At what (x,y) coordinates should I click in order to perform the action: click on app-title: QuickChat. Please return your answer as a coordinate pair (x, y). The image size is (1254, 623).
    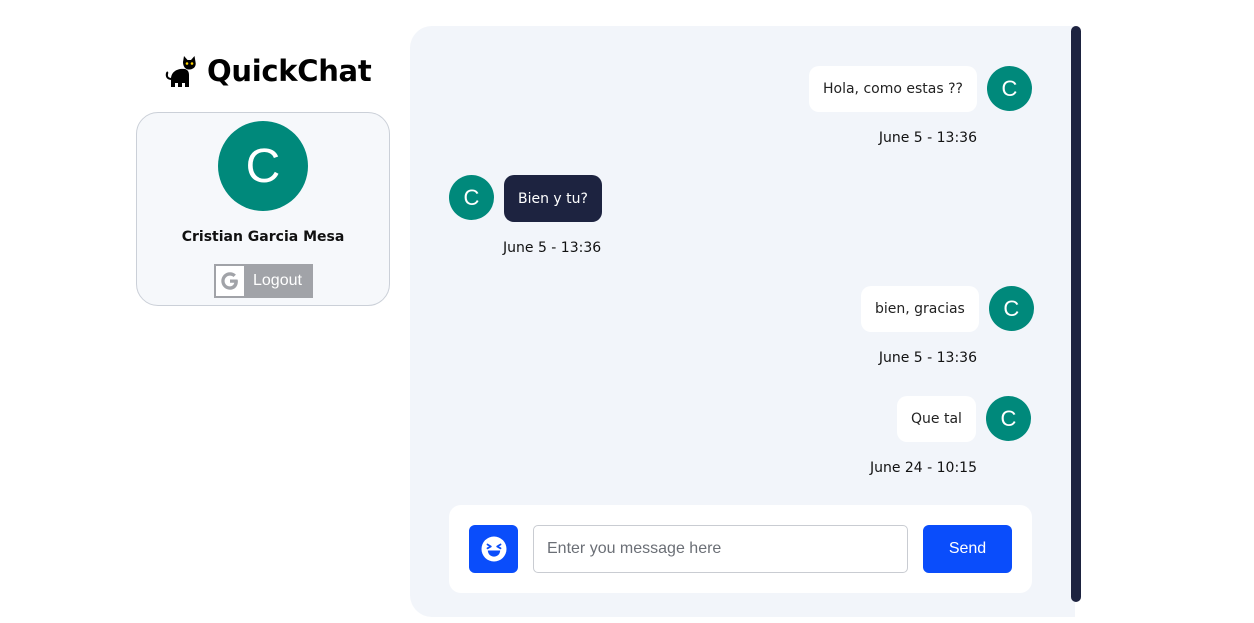
    Looking at the image, I should click on (289, 71).